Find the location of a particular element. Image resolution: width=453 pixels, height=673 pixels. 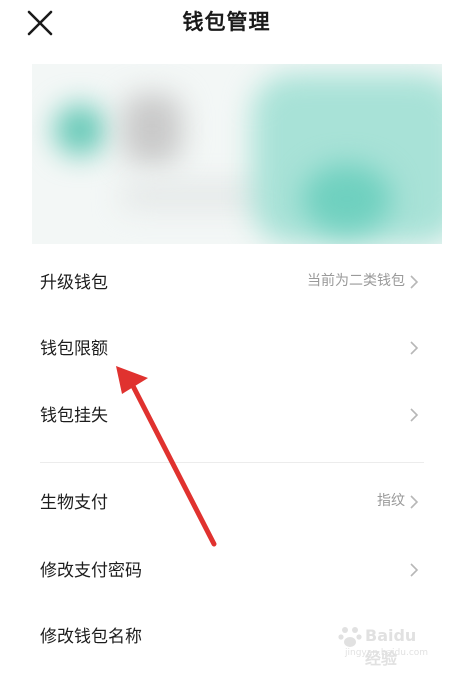

page-title: 钱包管理 is located at coordinates (226, 22).